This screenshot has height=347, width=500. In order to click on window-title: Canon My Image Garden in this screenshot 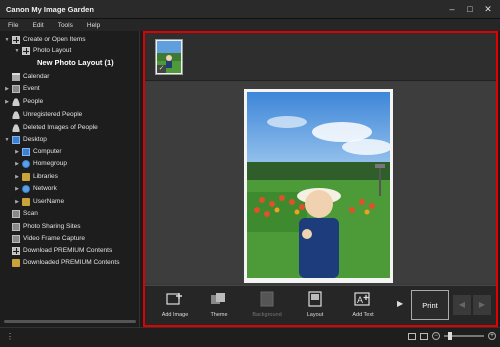, I will do `click(50, 9)`.